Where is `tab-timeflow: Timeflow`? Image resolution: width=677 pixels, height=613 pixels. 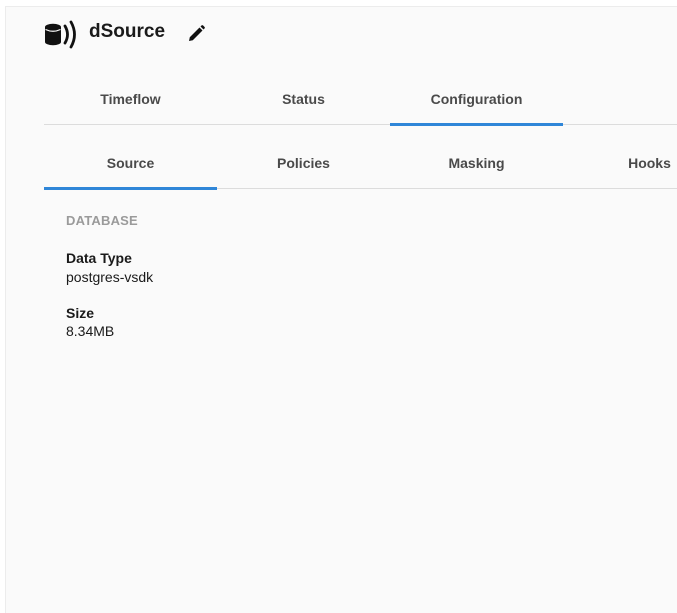
tab-timeflow: Timeflow is located at coordinates (130, 102).